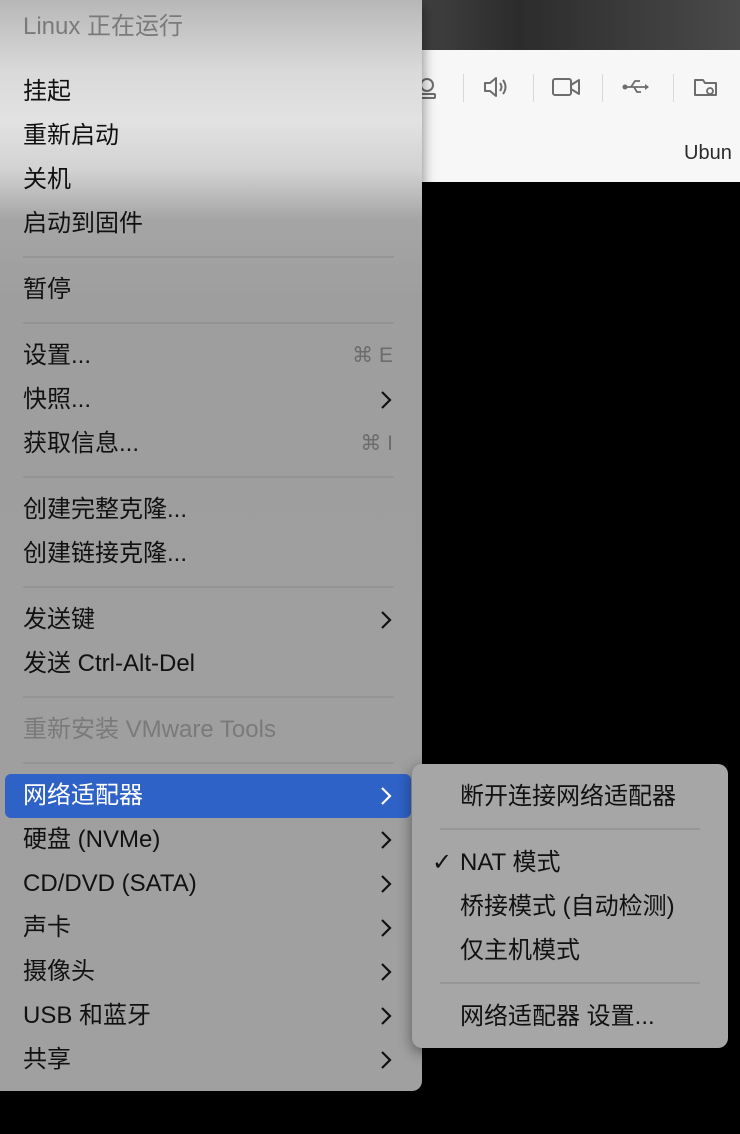 The height and width of the screenshot is (1134, 740). What do you see at coordinates (707, 87) in the screenshot?
I see `shared-folder-icon` at bounding box center [707, 87].